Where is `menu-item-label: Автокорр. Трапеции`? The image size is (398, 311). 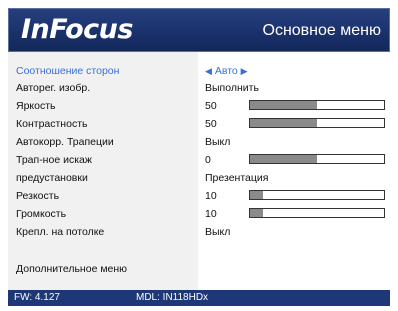
menu-item-label: Автокорр. Трапеции is located at coordinates (65, 142).